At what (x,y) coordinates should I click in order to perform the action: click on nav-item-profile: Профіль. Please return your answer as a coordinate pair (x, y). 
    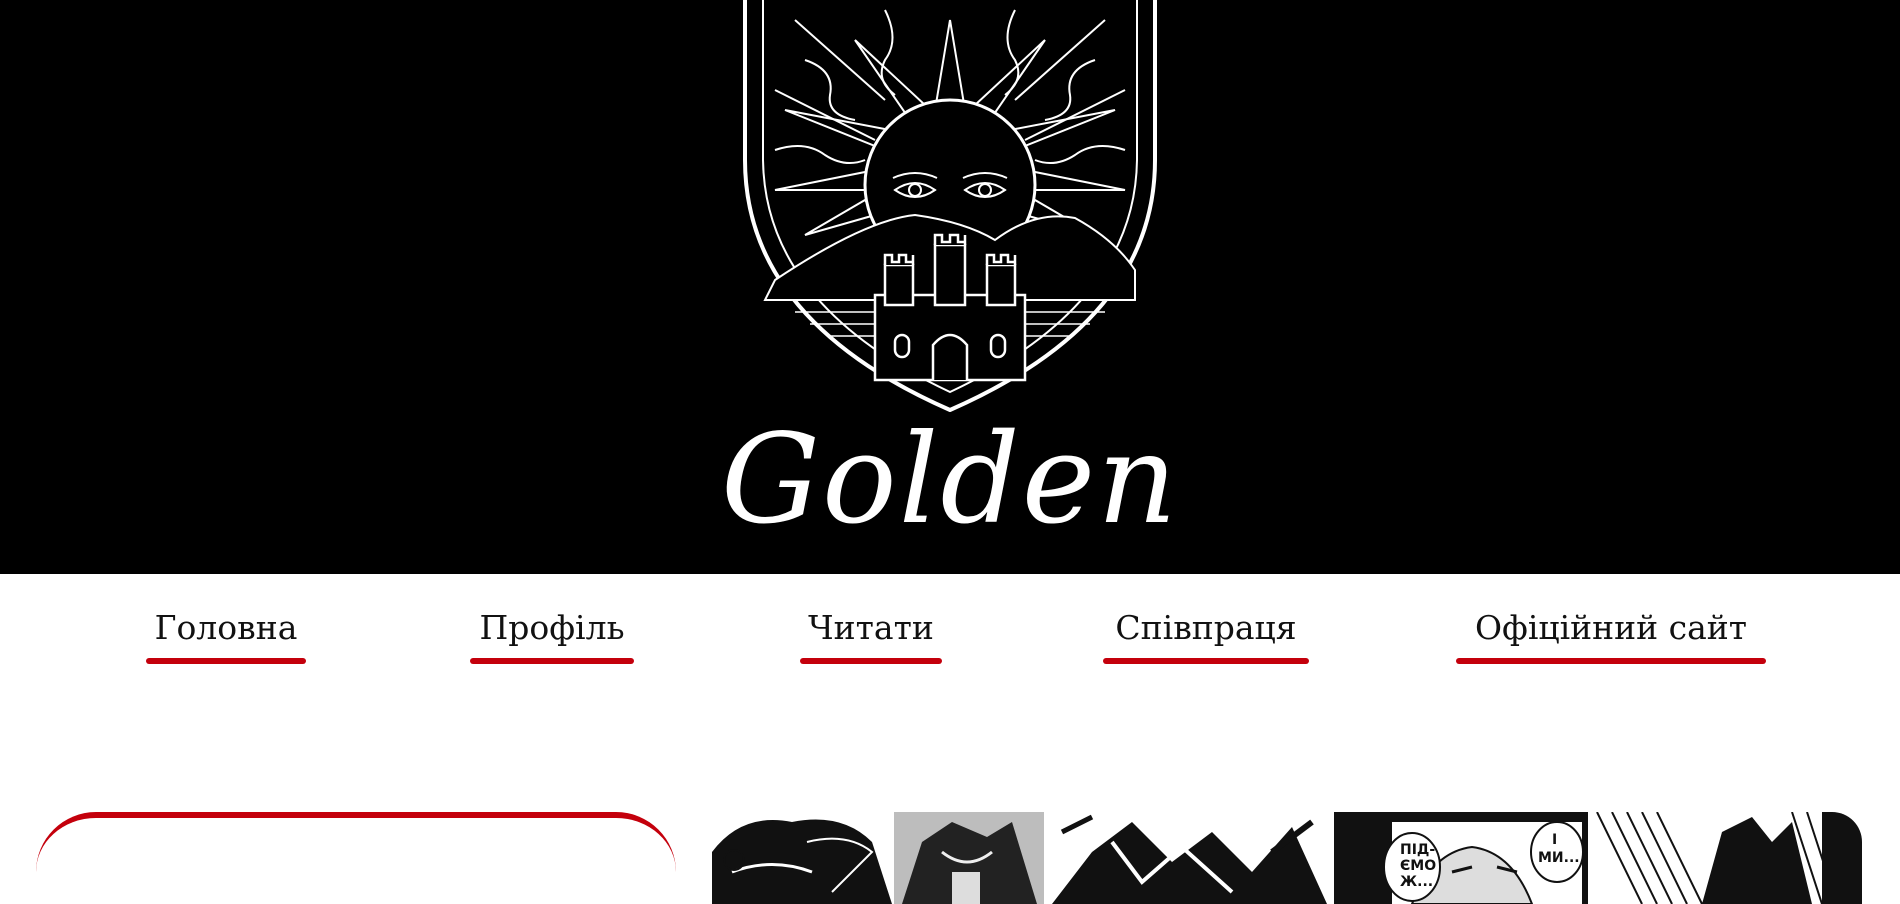
    Looking at the image, I should click on (552, 636).